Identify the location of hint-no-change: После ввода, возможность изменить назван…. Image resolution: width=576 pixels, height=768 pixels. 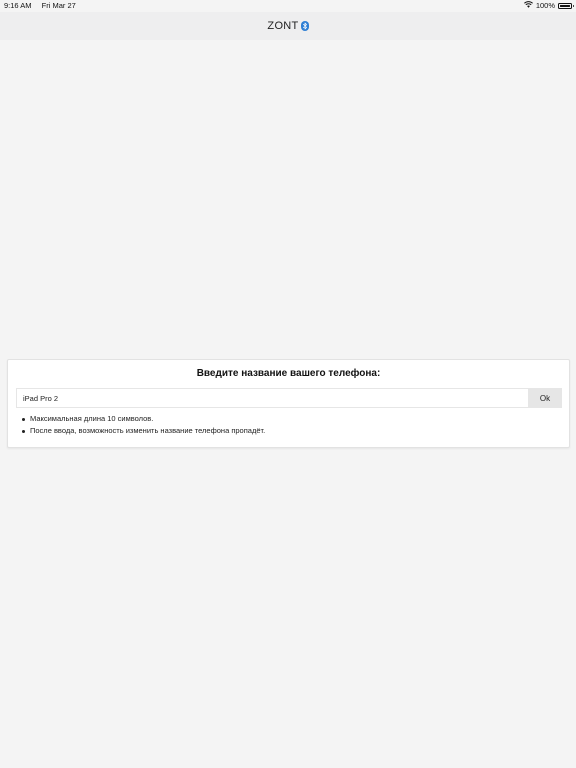
(143, 430).